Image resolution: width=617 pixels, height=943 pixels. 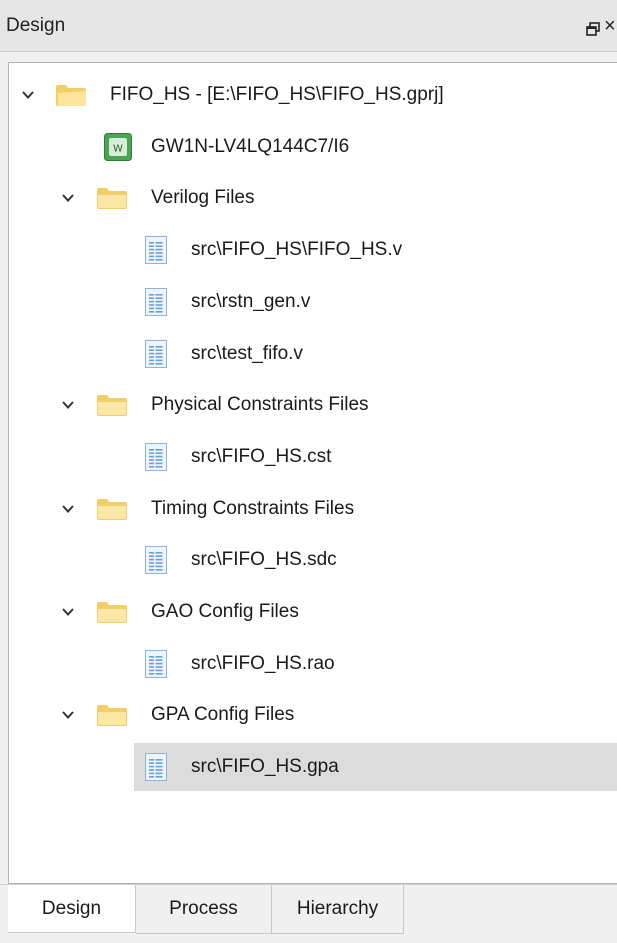 What do you see at coordinates (261, 456) in the screenshot?
I see `file-label: src\FIFO_HS.cst` at bounding box center [261, 456].